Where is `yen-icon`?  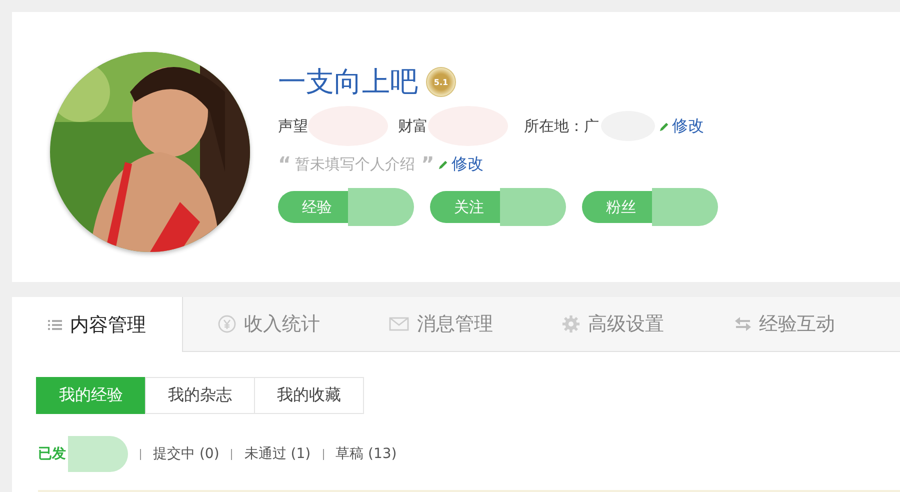 yen-icon is located at coordinates (227, 324).